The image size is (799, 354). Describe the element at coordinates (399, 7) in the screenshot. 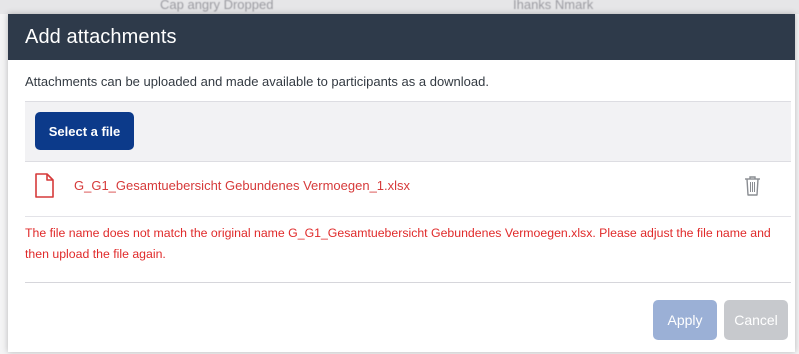

I see `background-page: Cap angry Dropped Ihanks Nmark` at that location.